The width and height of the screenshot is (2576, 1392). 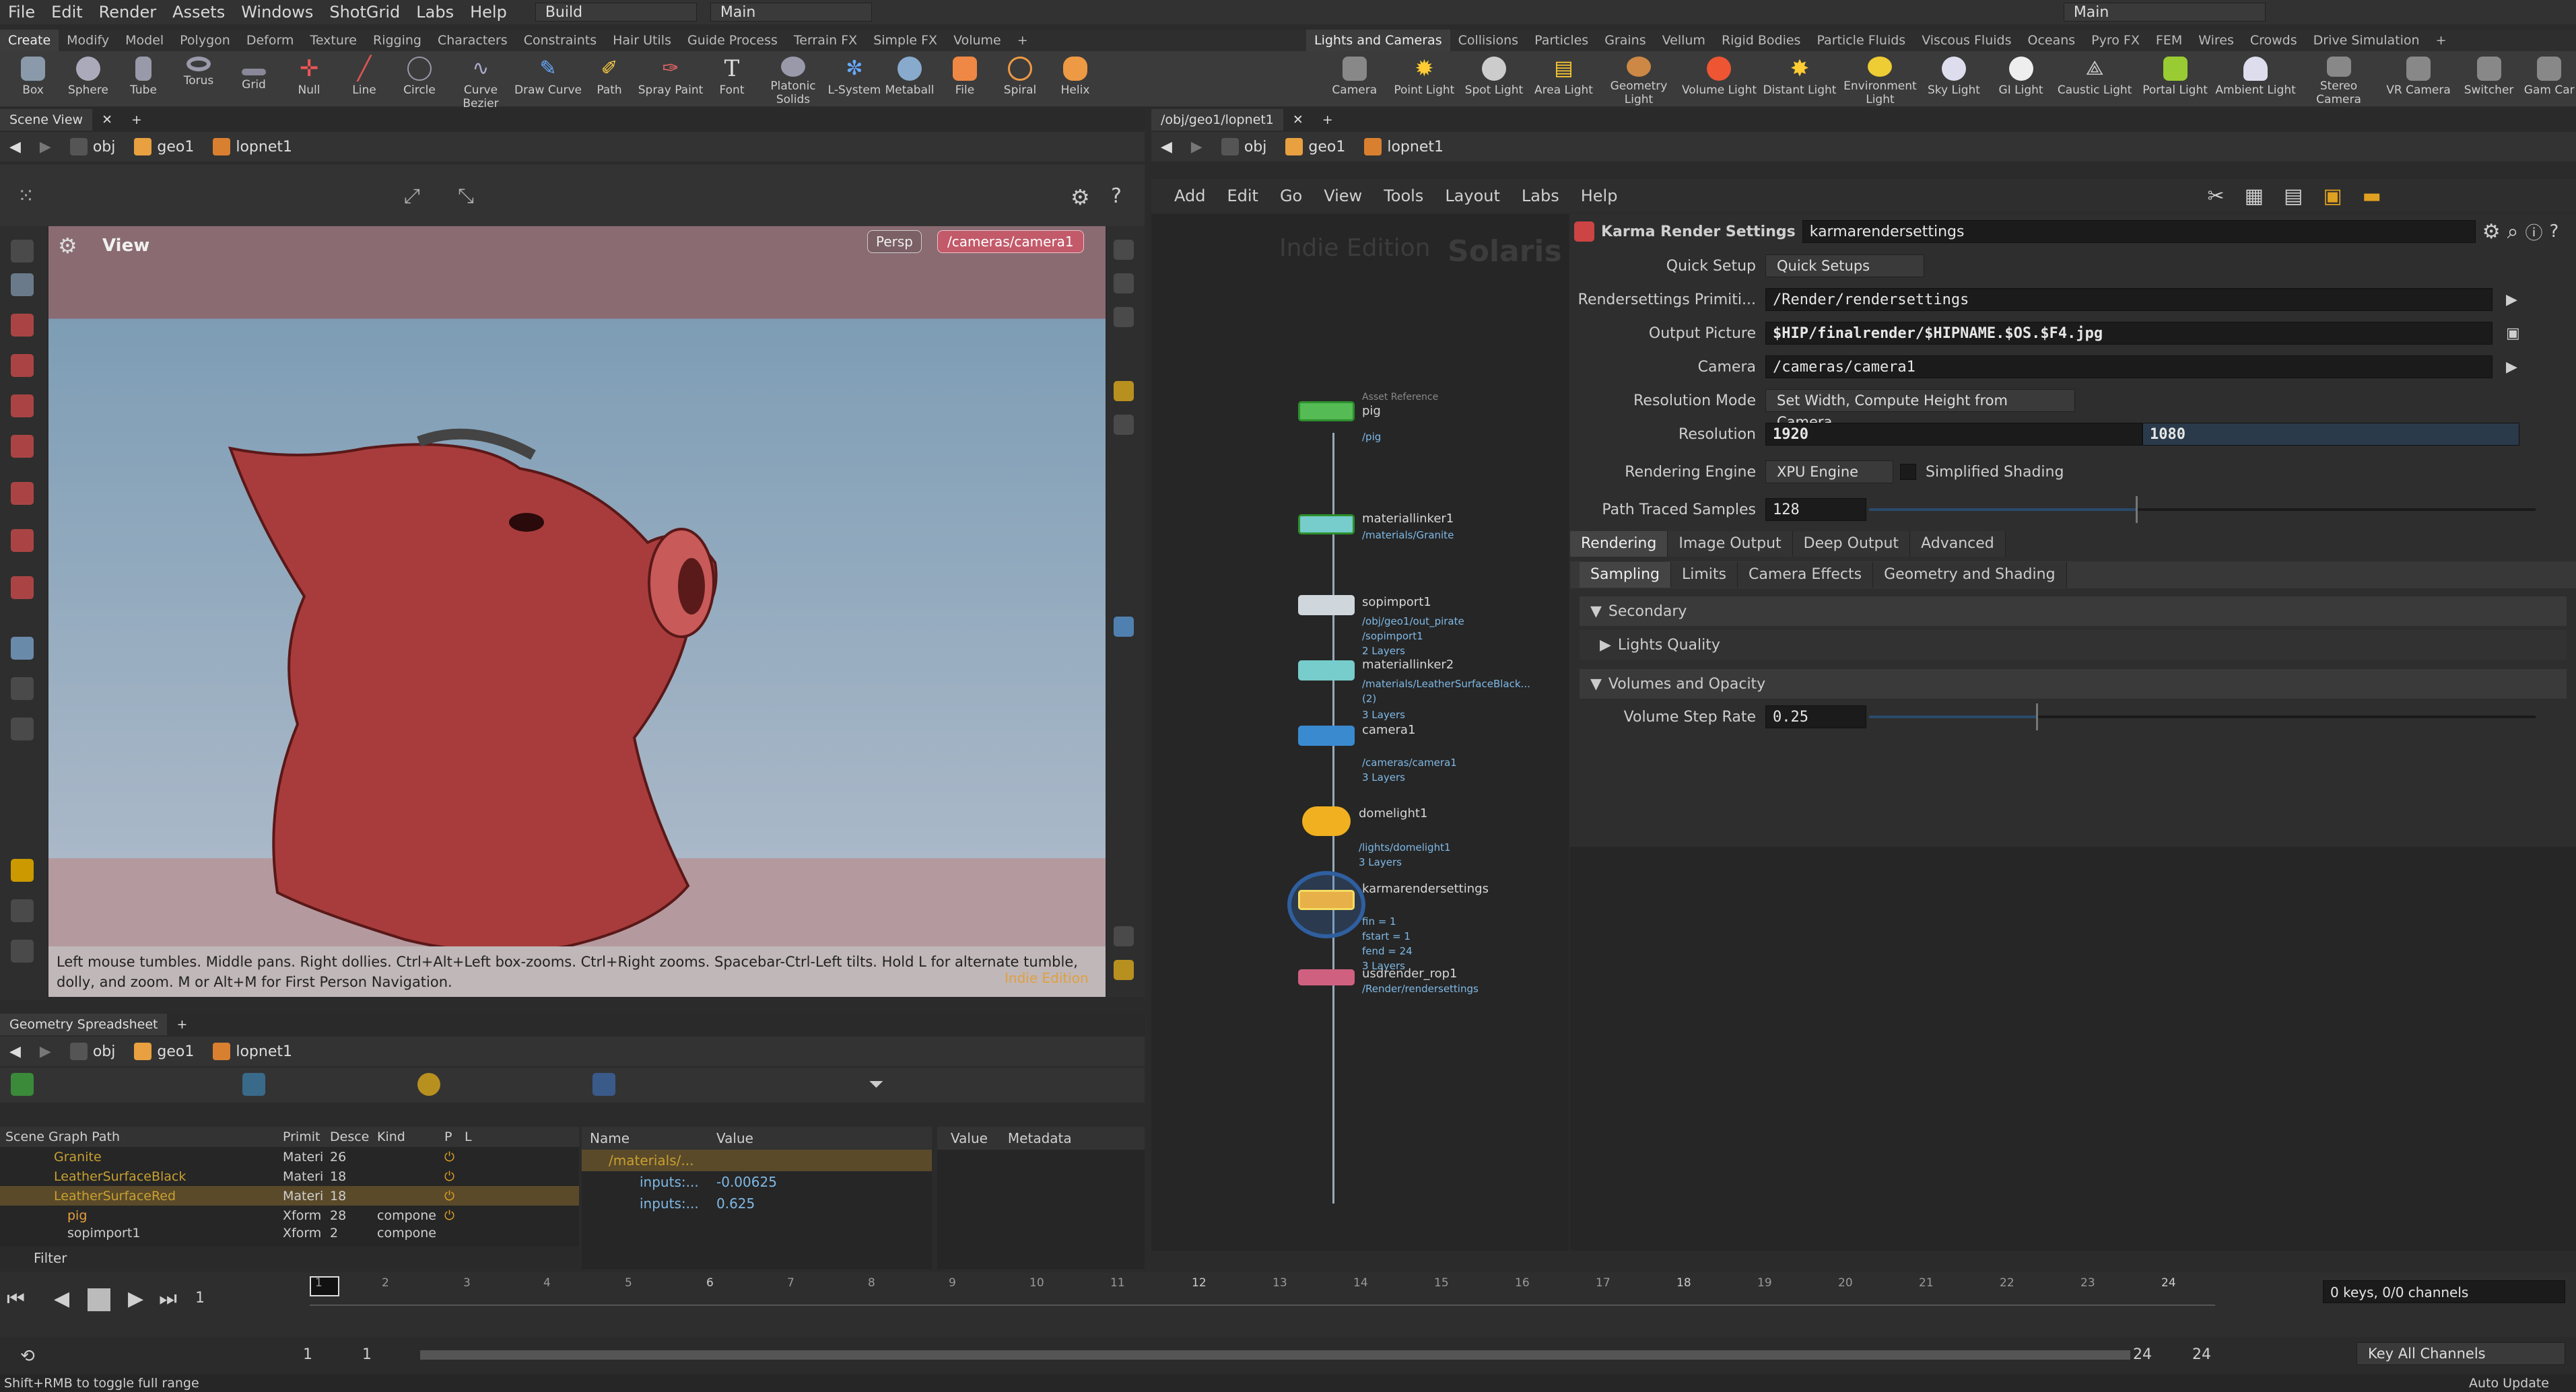 What do you see at coordinates (143, 78) in the screenshot?
I see `tube-tool: Tube` at bounding box center [143, 78].